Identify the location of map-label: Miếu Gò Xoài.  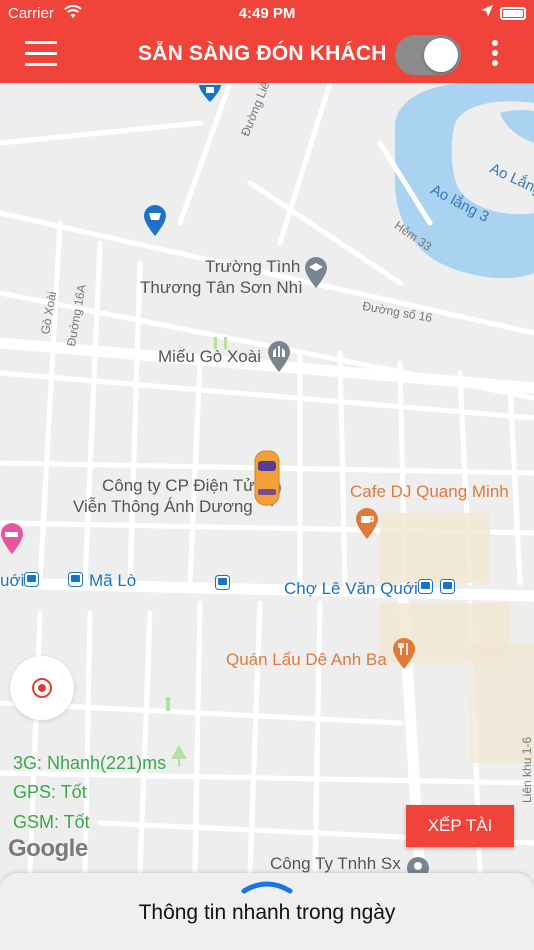
(209, 356).